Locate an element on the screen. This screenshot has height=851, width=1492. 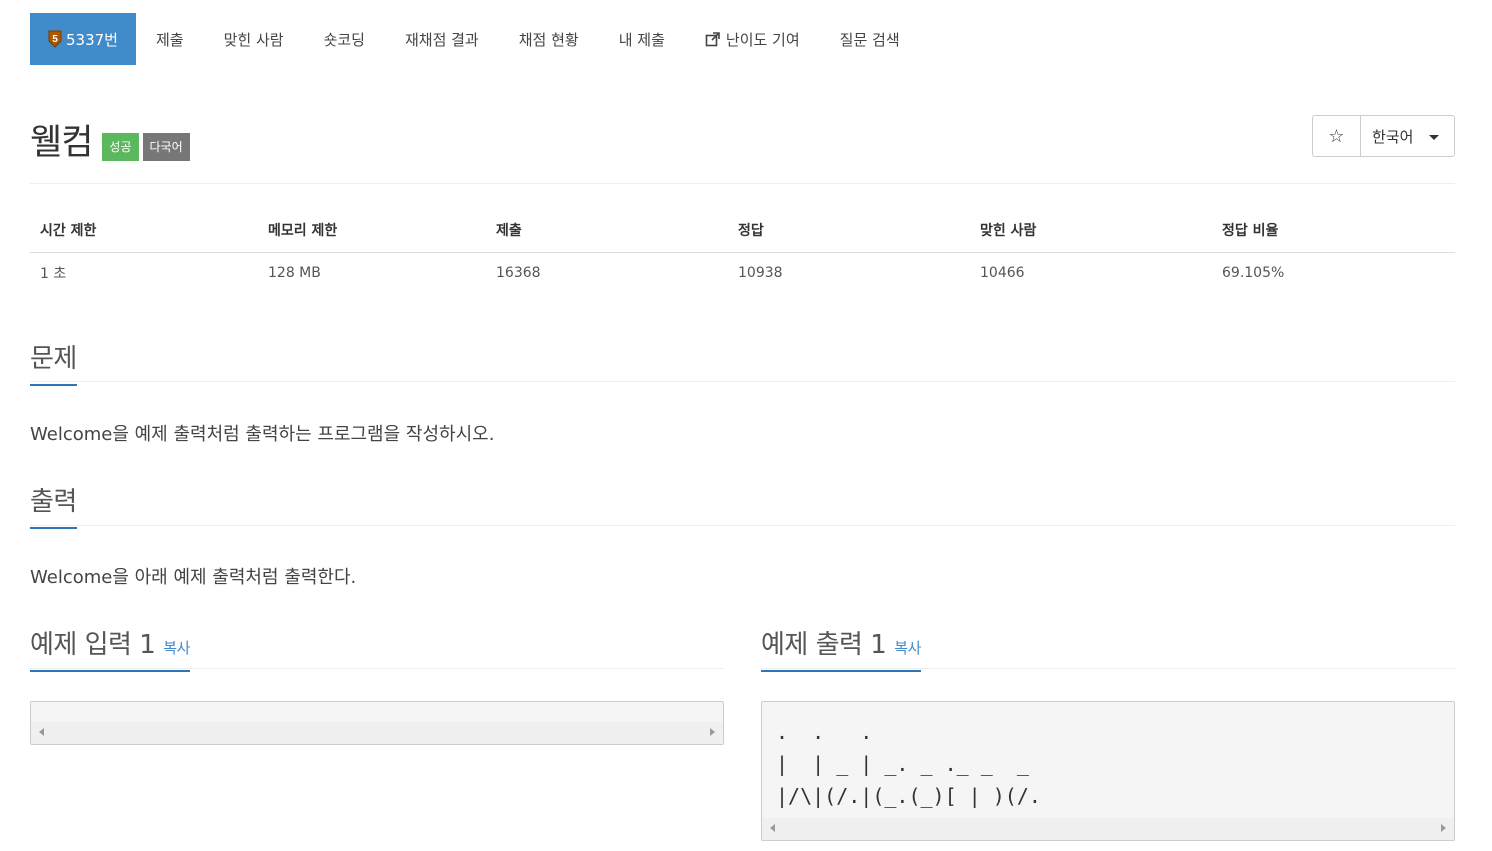
language-dropdown: 한국어 is located at coordinates (1407, 136).